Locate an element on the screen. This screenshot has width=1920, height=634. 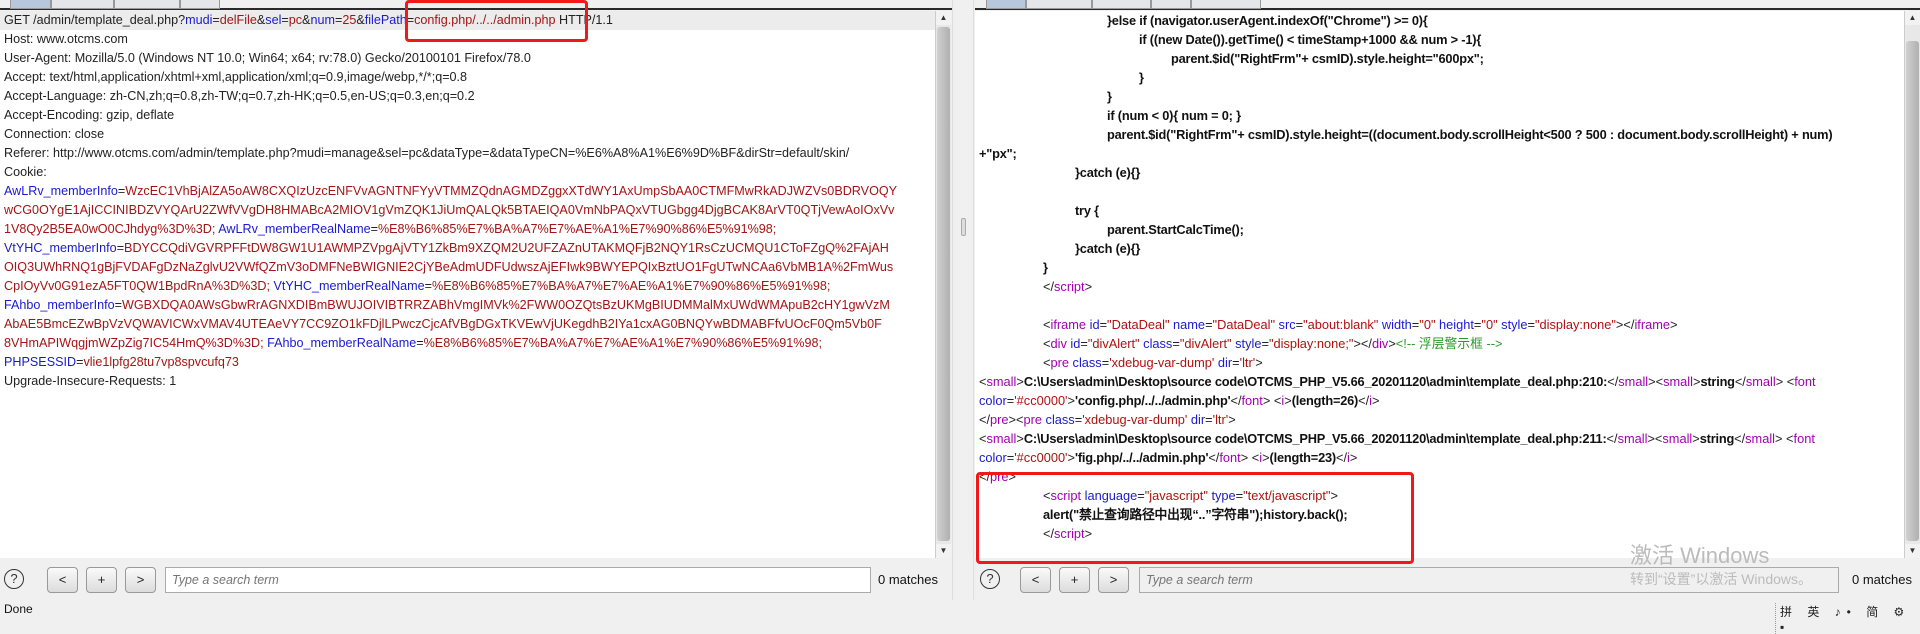
response-scrollbar: ▲ ▼ is located at coordinates (1912, 284).